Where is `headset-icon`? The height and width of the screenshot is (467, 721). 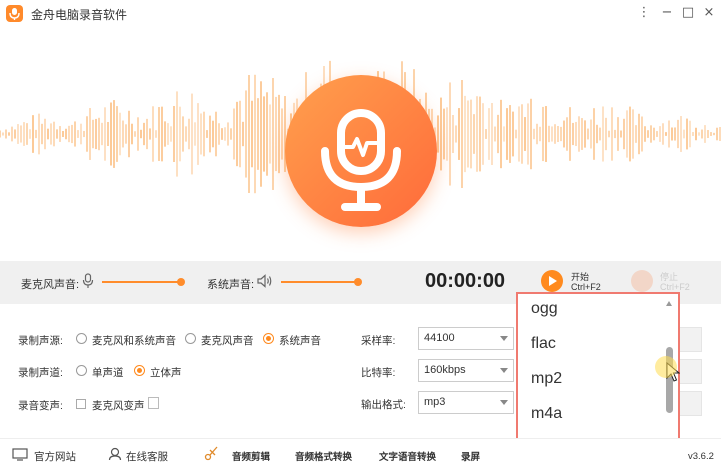 headset-icon is located at coordinates (115, 455).